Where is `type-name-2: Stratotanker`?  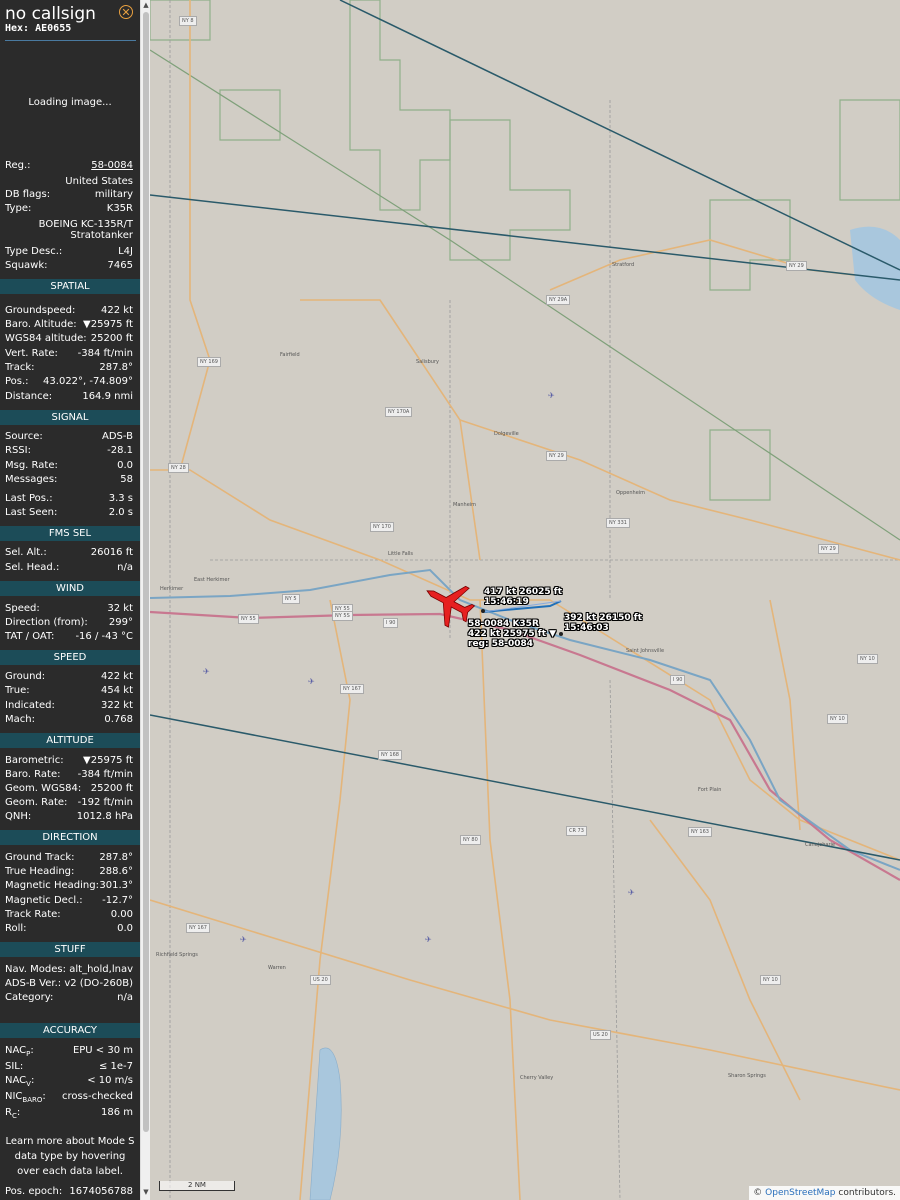
type-name-2: Stratotanker is located at coordinates (101, 235).